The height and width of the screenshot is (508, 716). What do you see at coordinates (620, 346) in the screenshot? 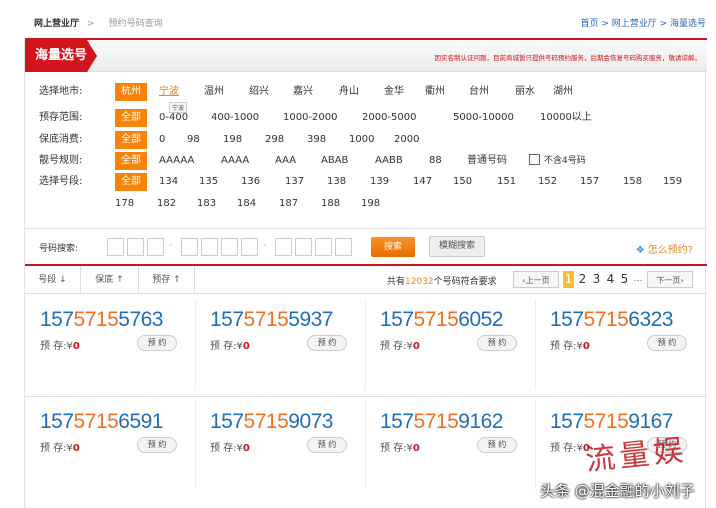
I see `number-card: 15757156323 预 存:¥0 预 约` at bounding box center [620, 346].